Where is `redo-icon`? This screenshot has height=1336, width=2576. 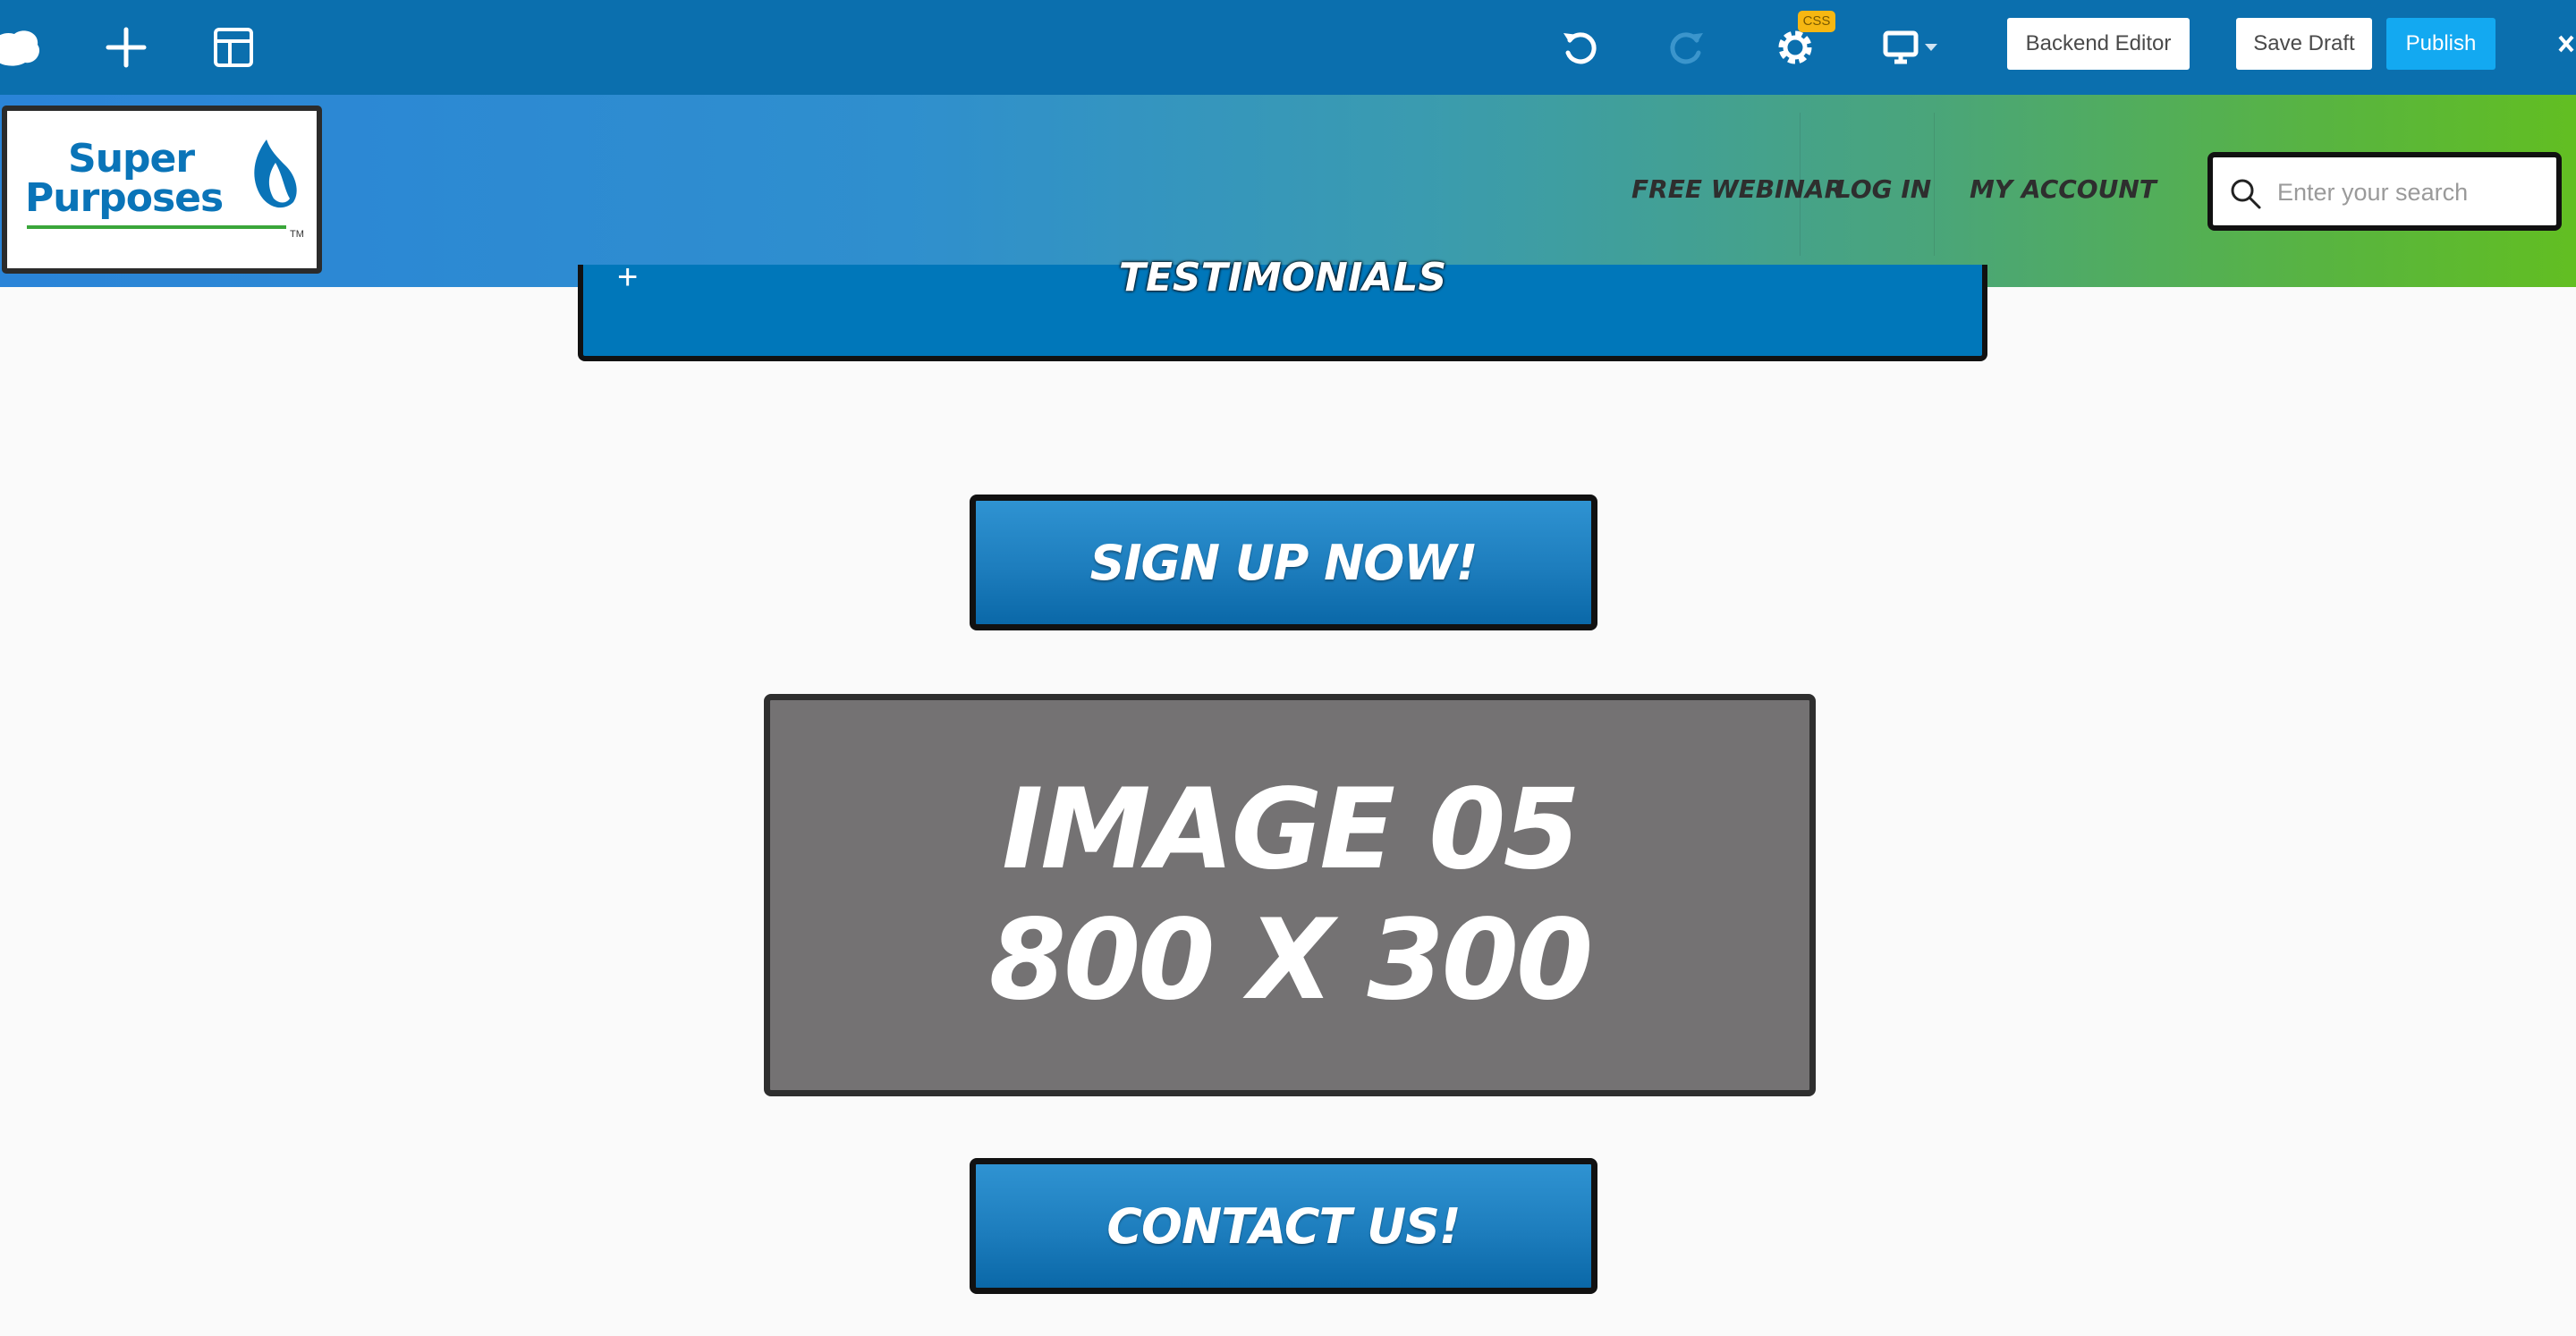 redo-icon is located at coordinates (1686, 48).